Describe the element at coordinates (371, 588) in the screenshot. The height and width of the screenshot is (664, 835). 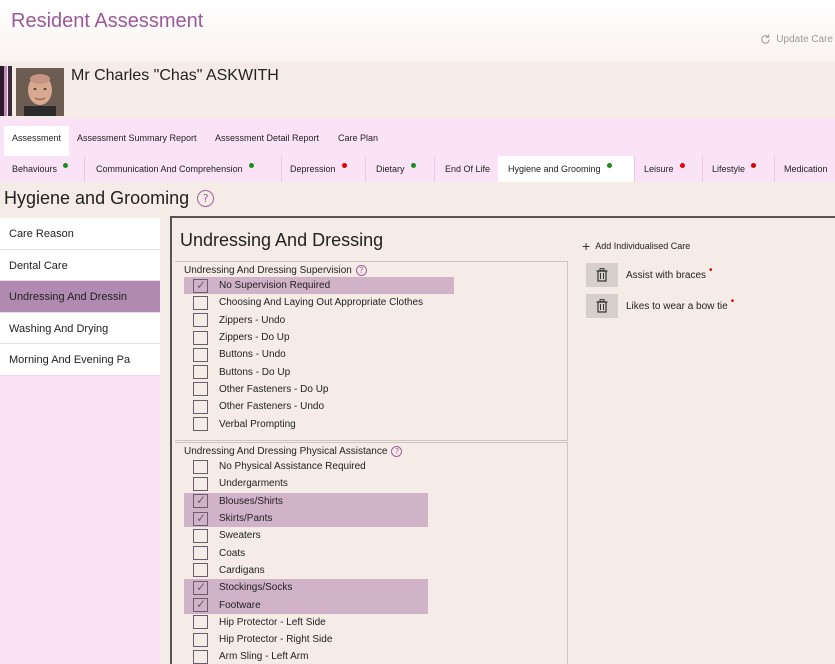
I see `checkbox-row: Stockings/Socks` at that location.